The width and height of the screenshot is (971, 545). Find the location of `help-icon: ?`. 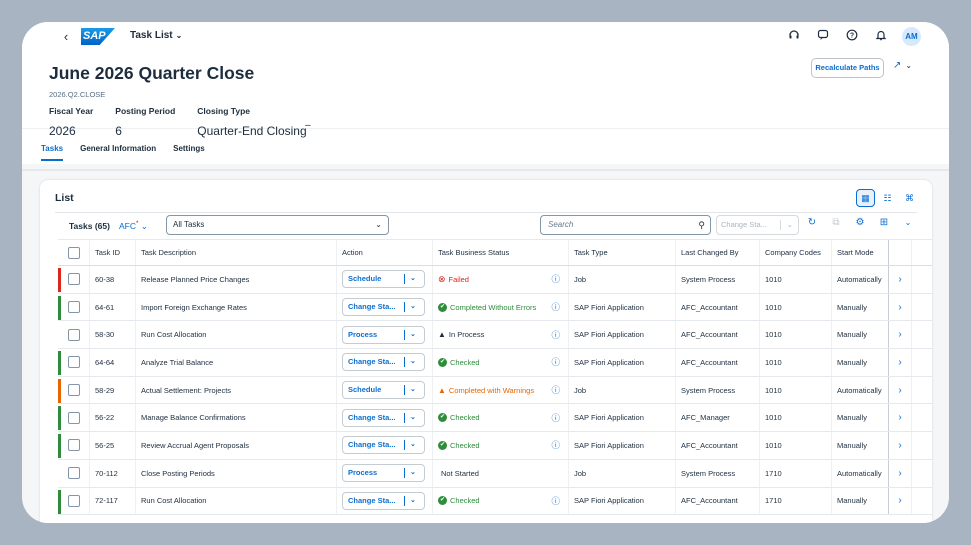

help-icon: ? is located at coordinates (852, 37).